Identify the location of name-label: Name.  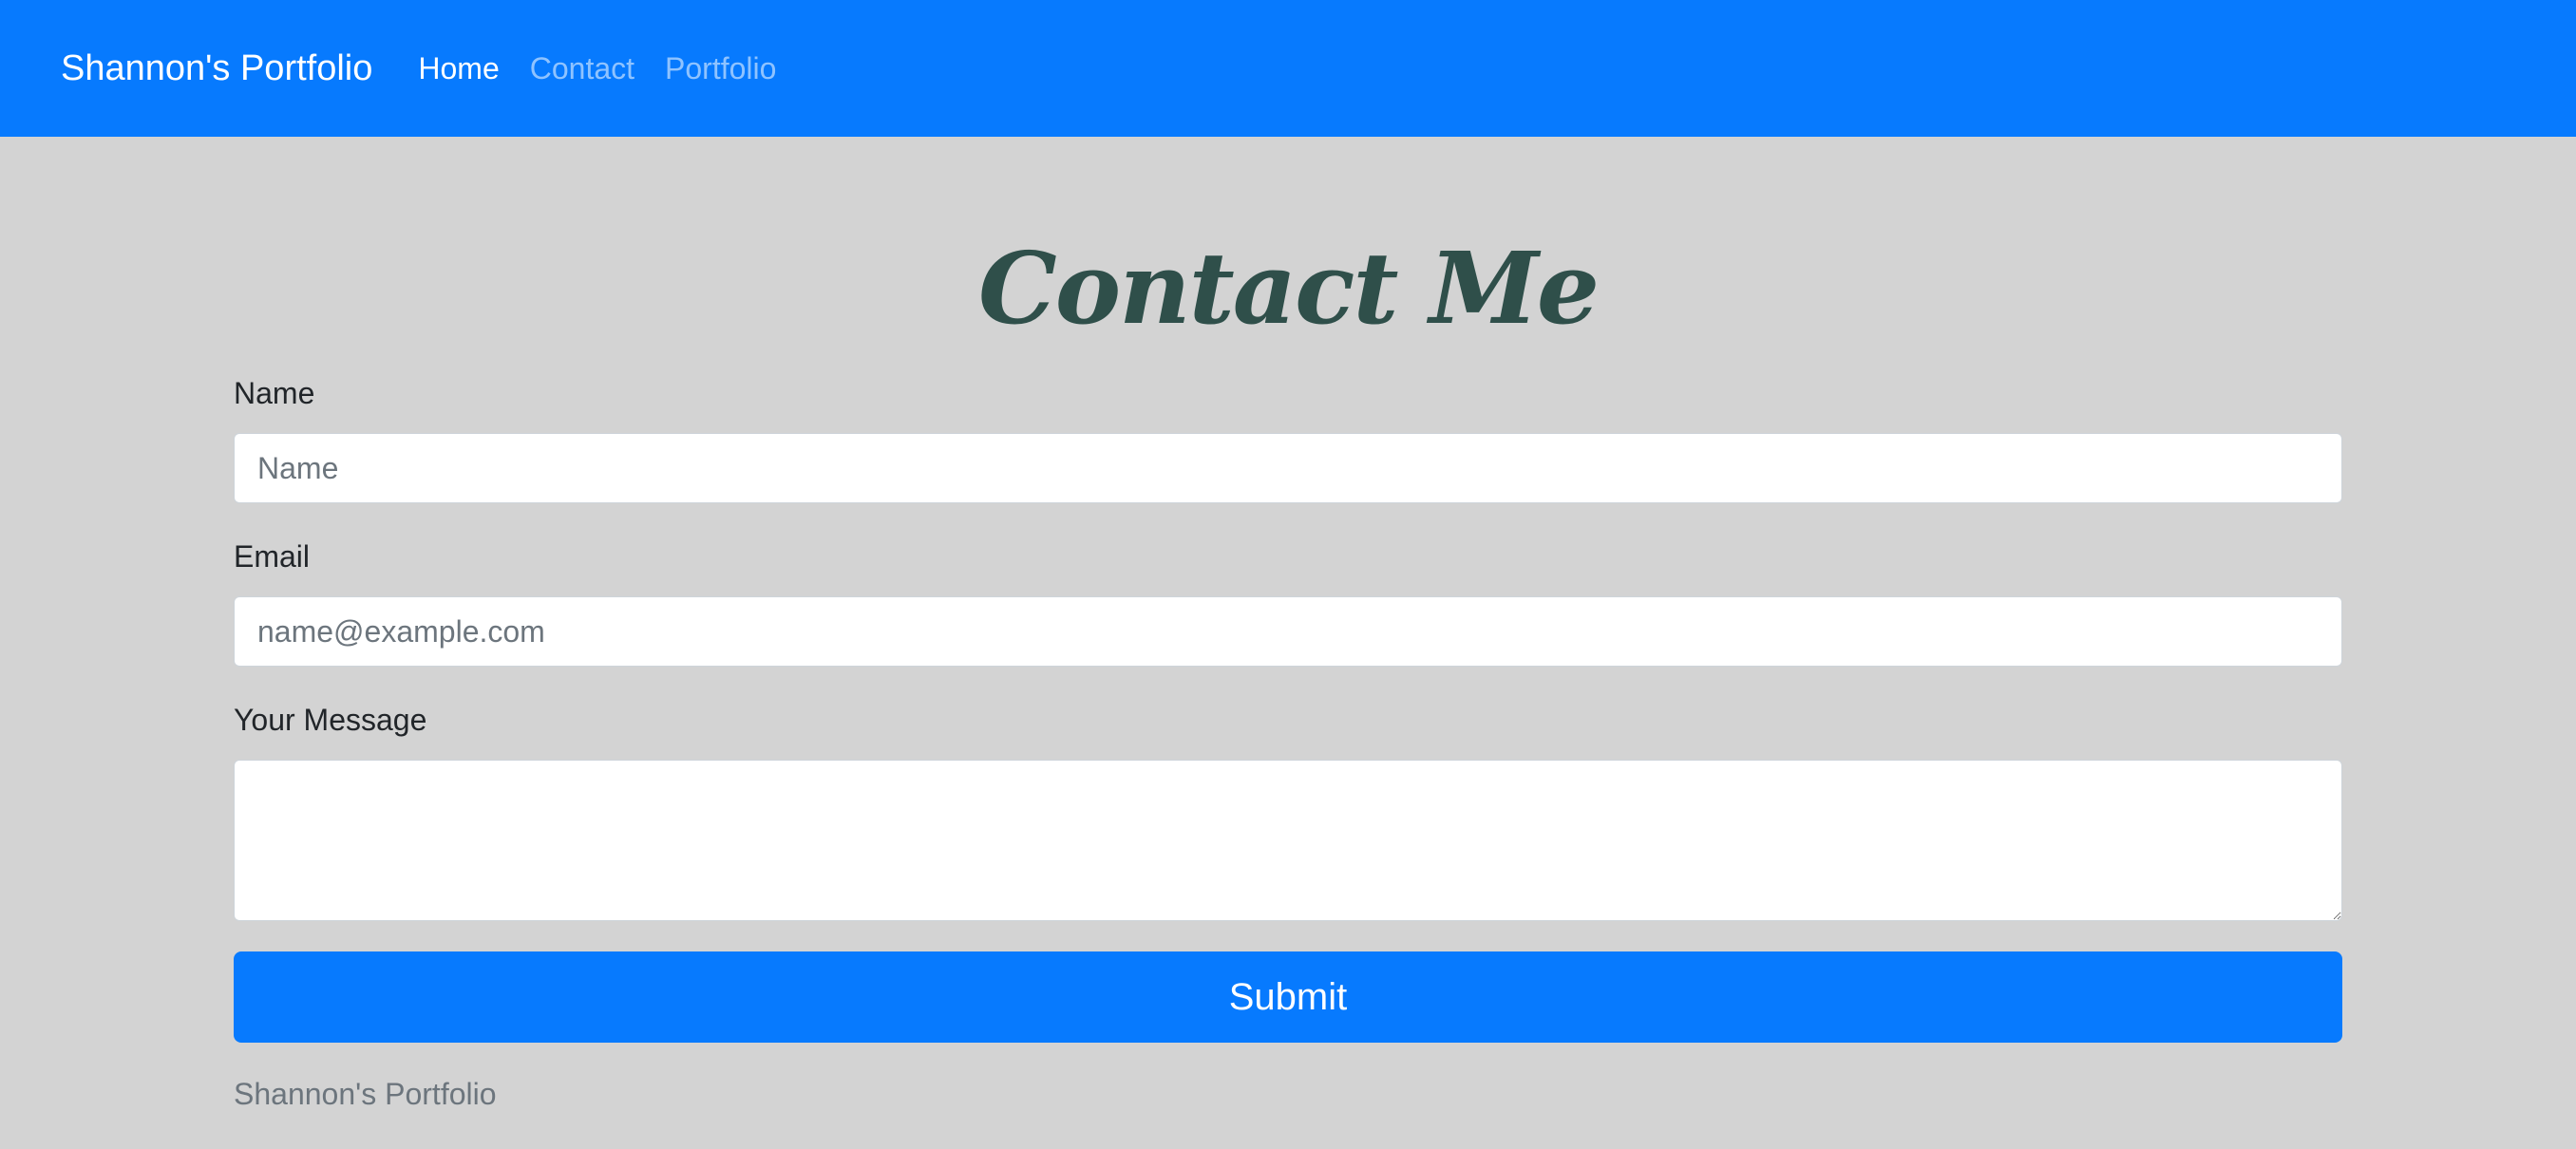
(274, 393).